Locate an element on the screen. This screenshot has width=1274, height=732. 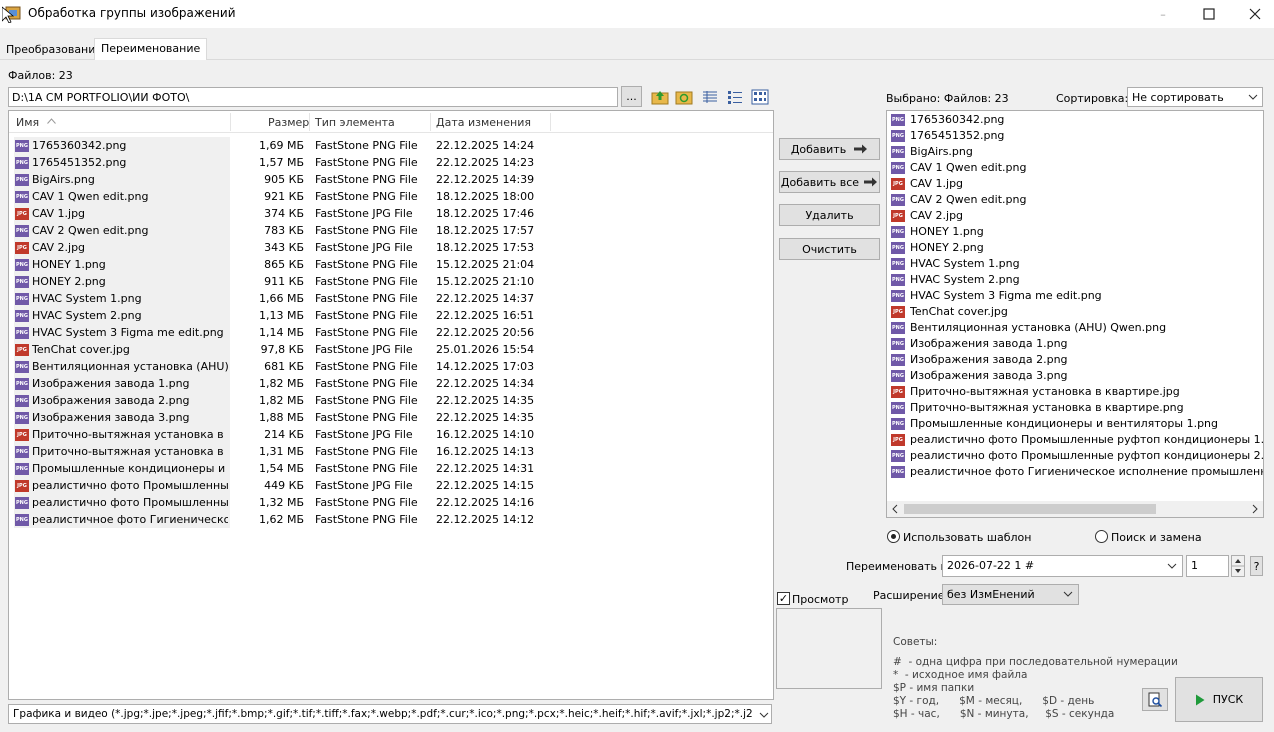
sort-select: Не сортировать is located at coordinates (1195, 97).